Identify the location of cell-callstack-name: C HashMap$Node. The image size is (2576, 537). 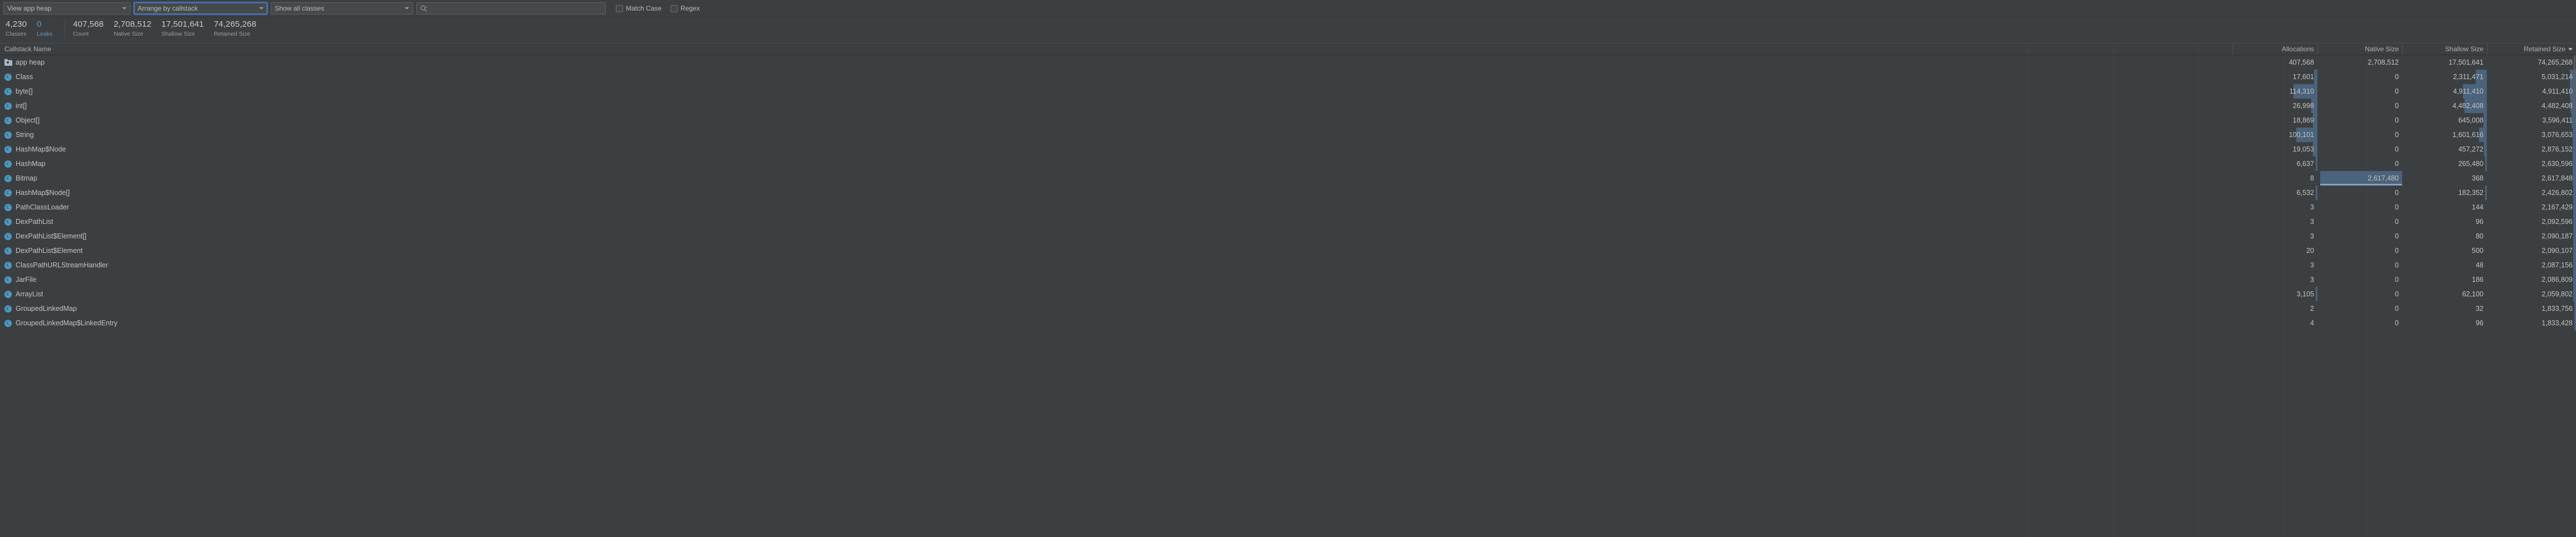
(1116, 150).